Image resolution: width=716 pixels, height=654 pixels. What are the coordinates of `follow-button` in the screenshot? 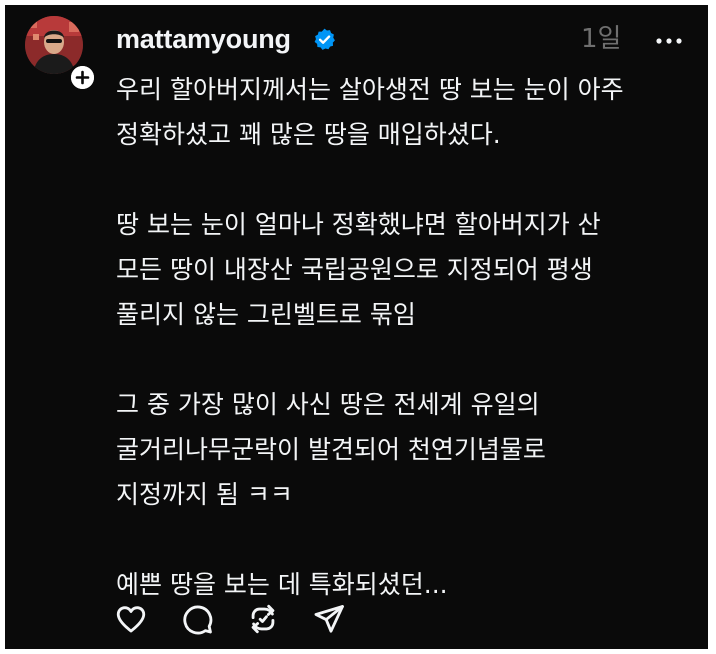 It's located at (82, 77).